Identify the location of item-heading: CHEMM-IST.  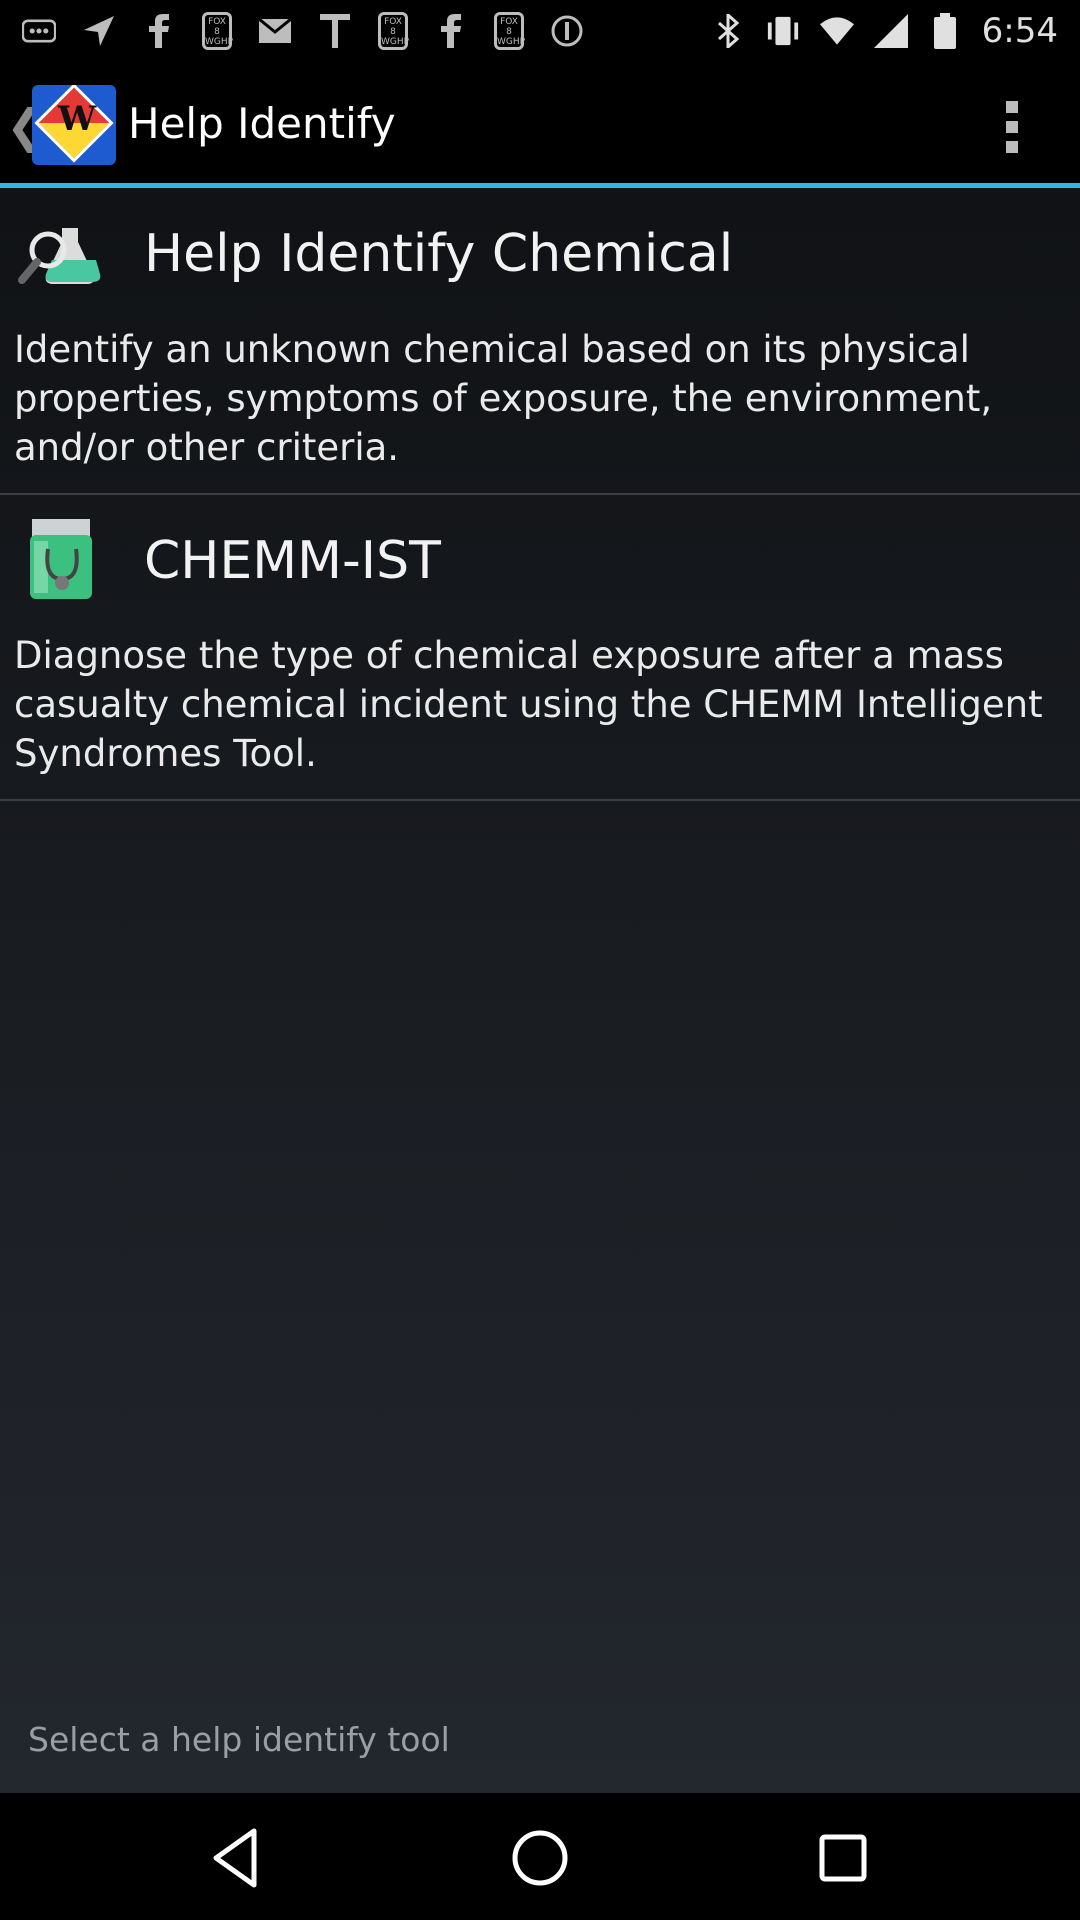
(292, 561).